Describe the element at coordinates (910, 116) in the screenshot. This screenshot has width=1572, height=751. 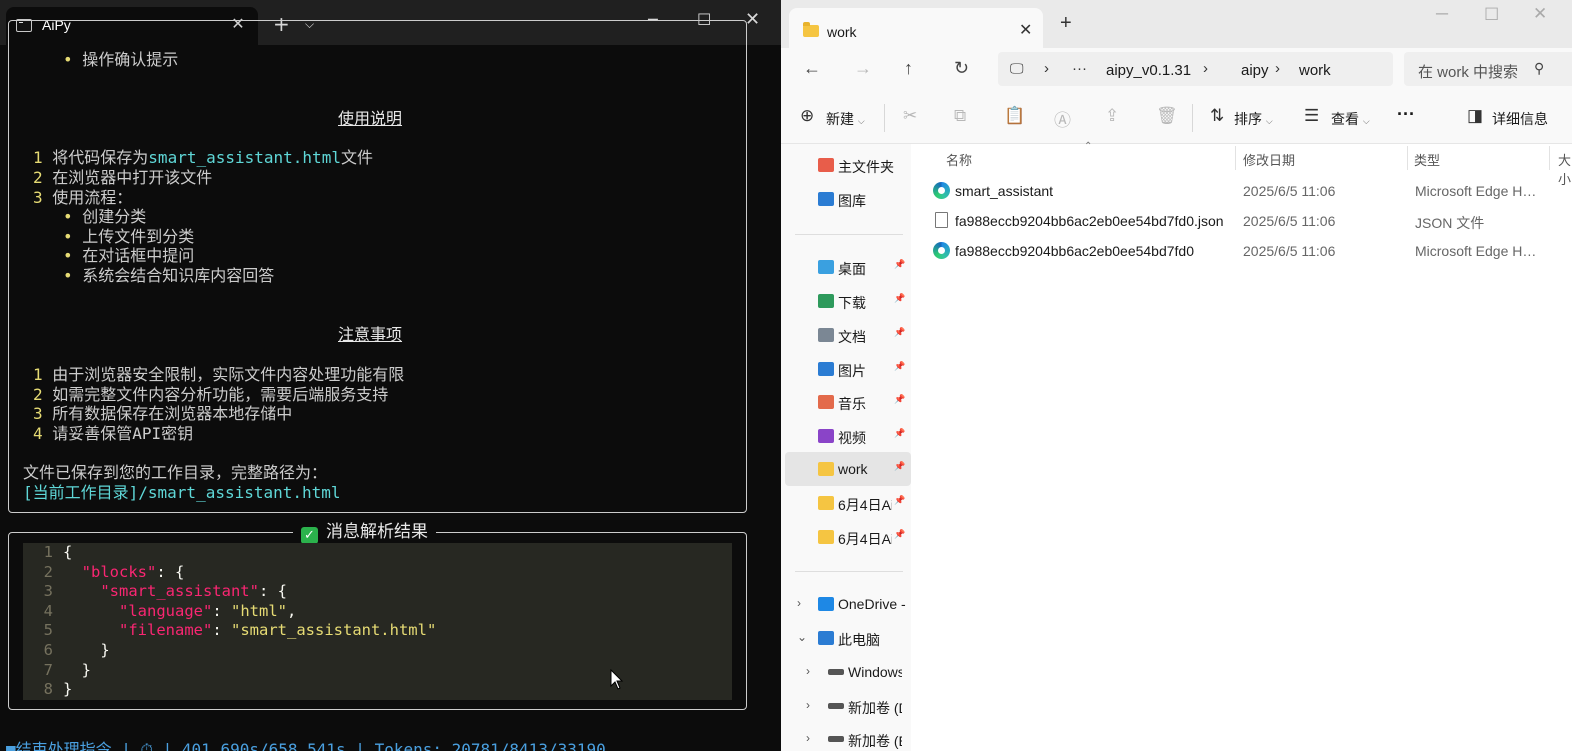
I see `cut-icon: ✂` at that location.